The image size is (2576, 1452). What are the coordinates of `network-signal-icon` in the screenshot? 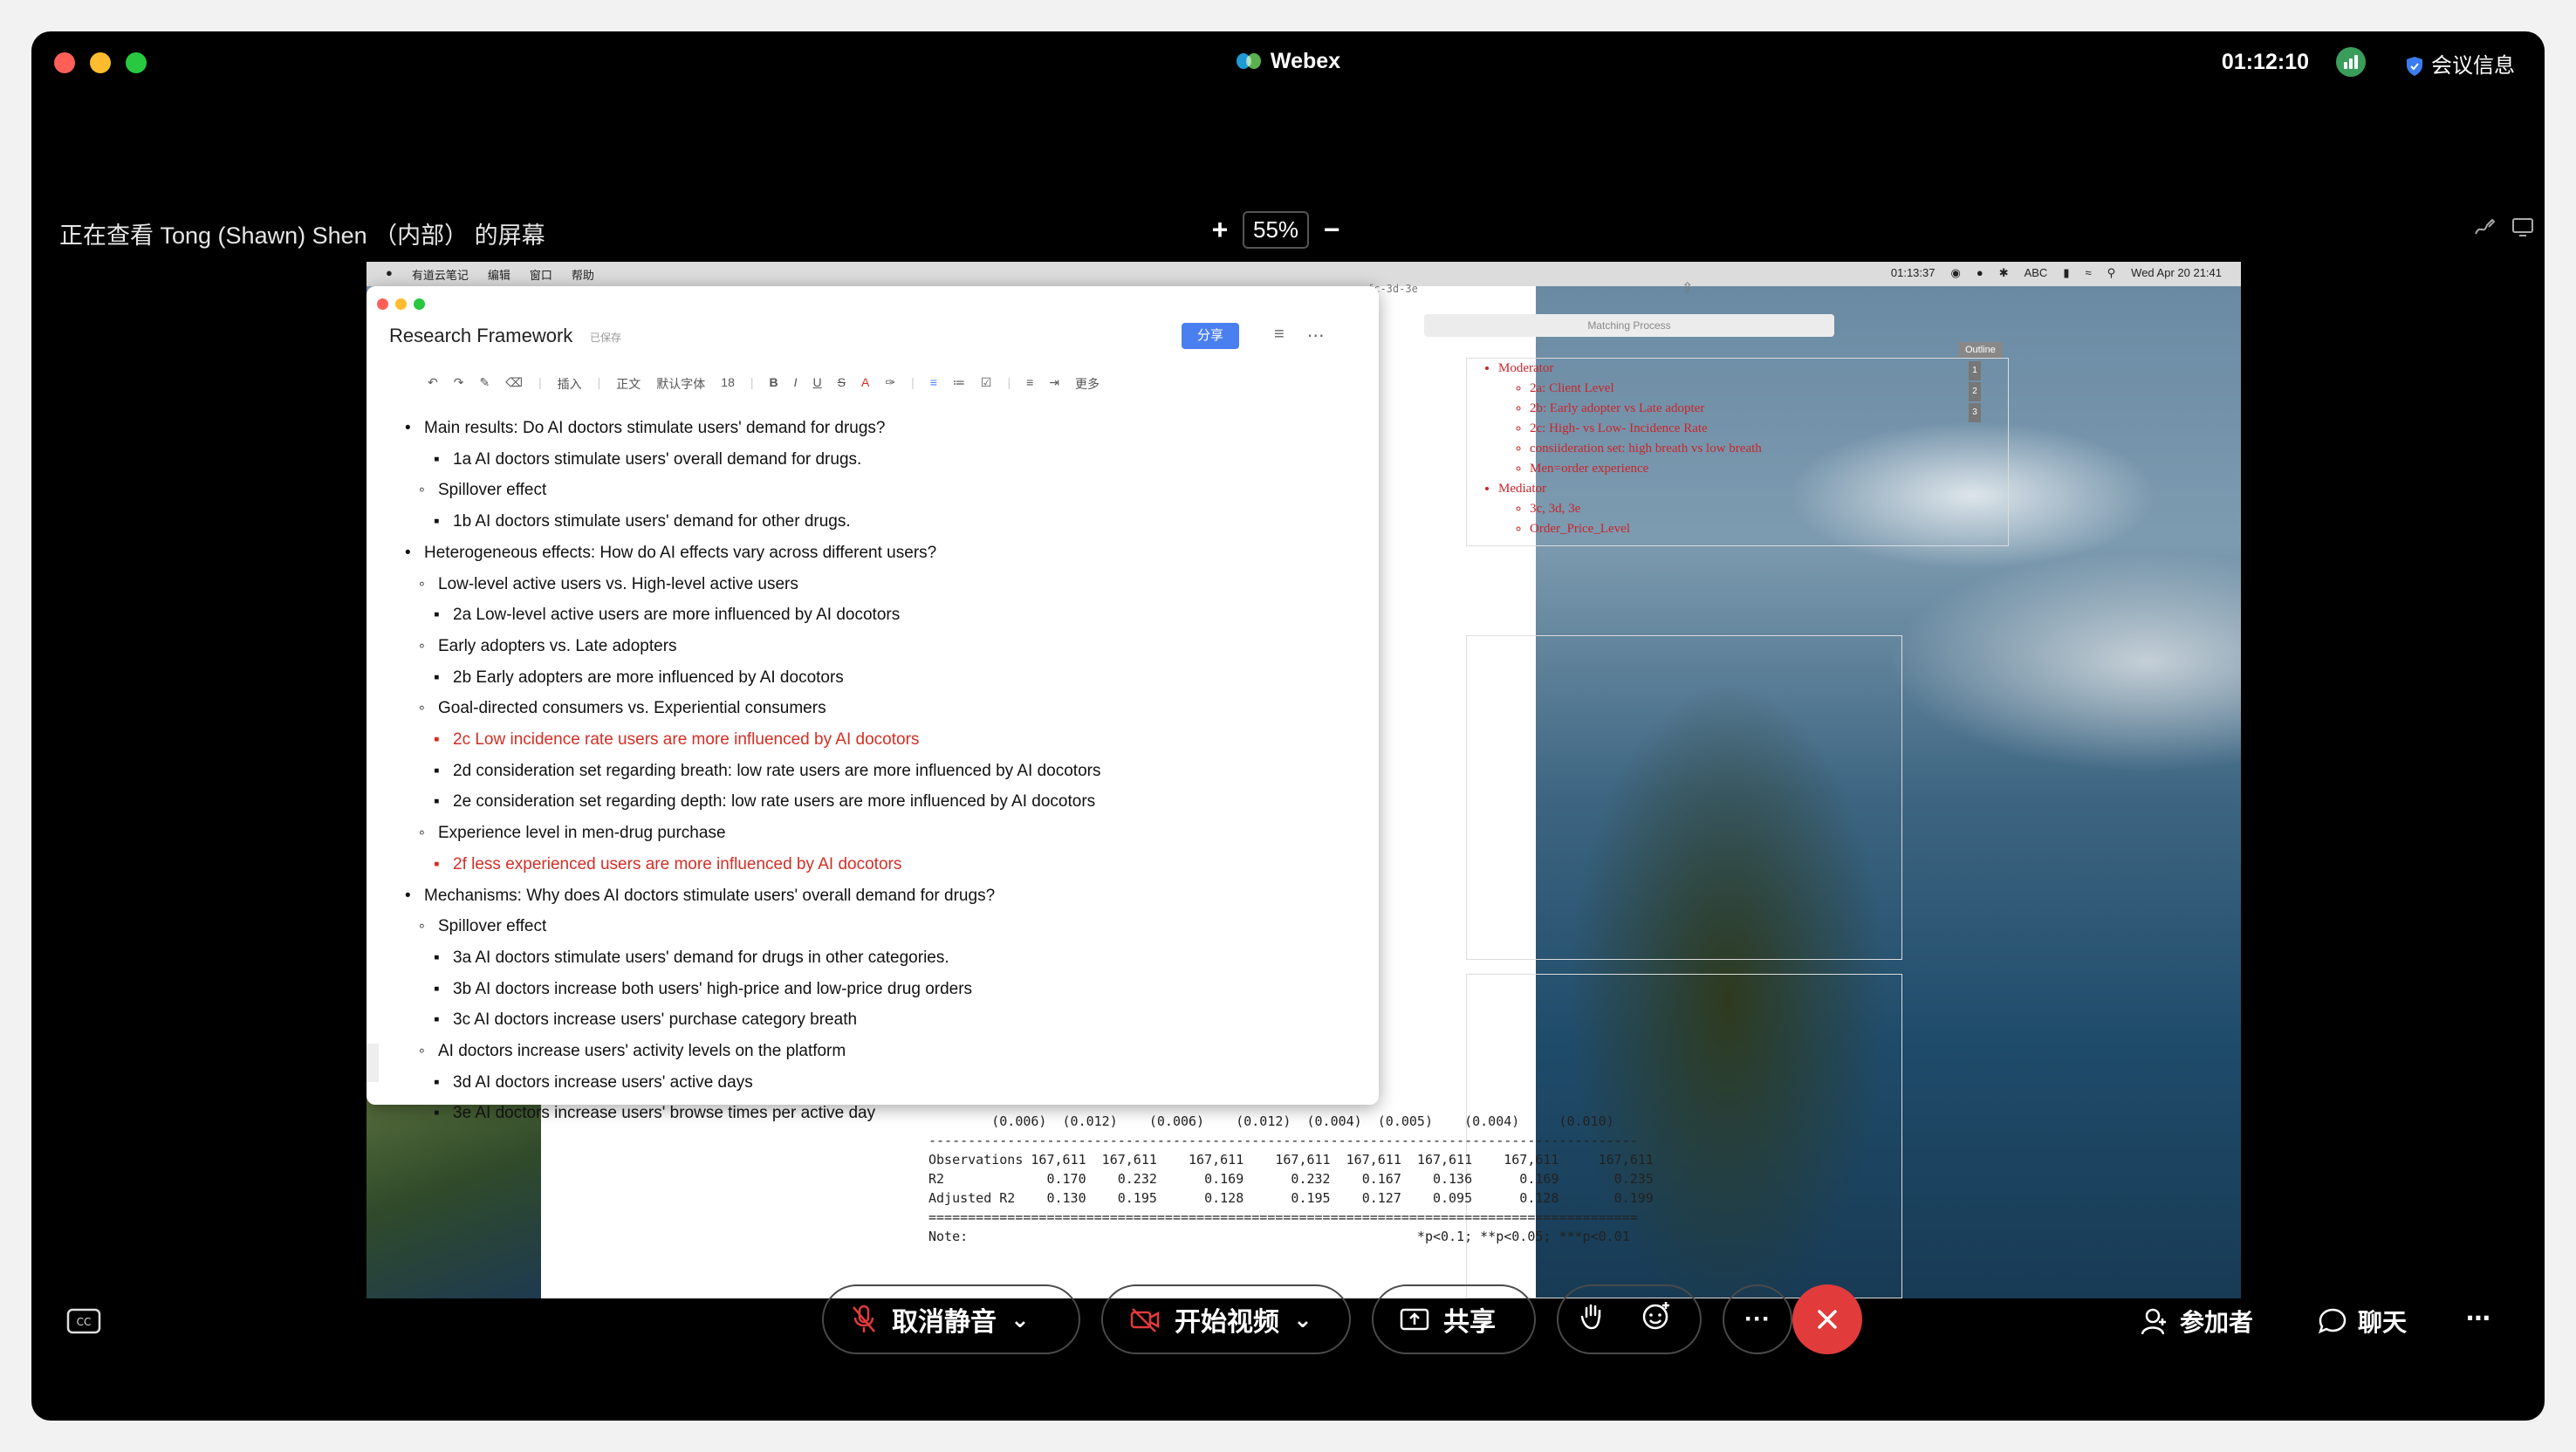 It's located at (2351, 62).